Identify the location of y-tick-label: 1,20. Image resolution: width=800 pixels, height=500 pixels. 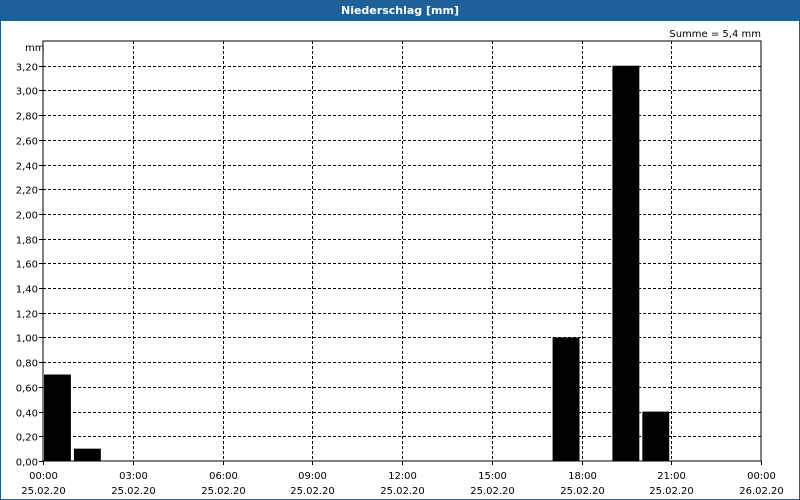
(27, 315).